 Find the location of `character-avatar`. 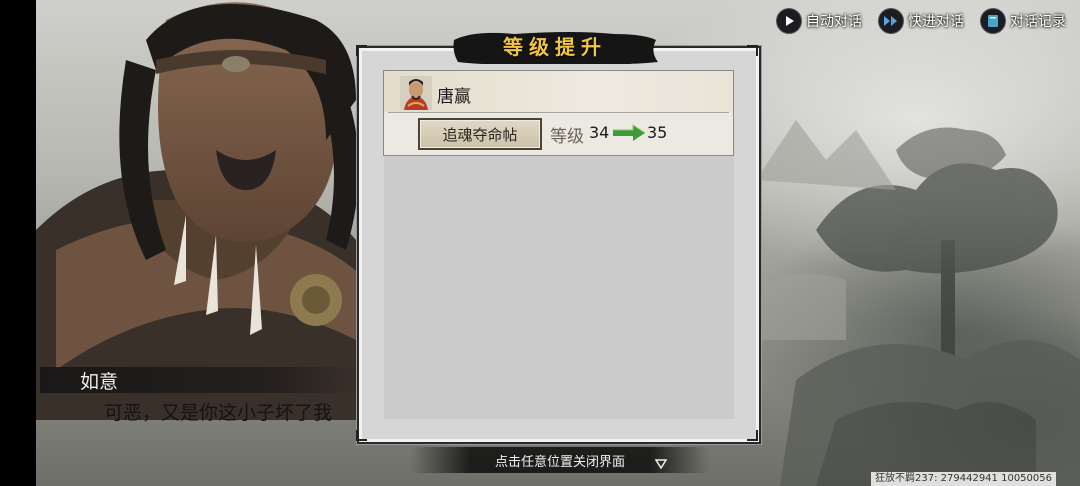

character-avatar is located at coordinates (416, 93).